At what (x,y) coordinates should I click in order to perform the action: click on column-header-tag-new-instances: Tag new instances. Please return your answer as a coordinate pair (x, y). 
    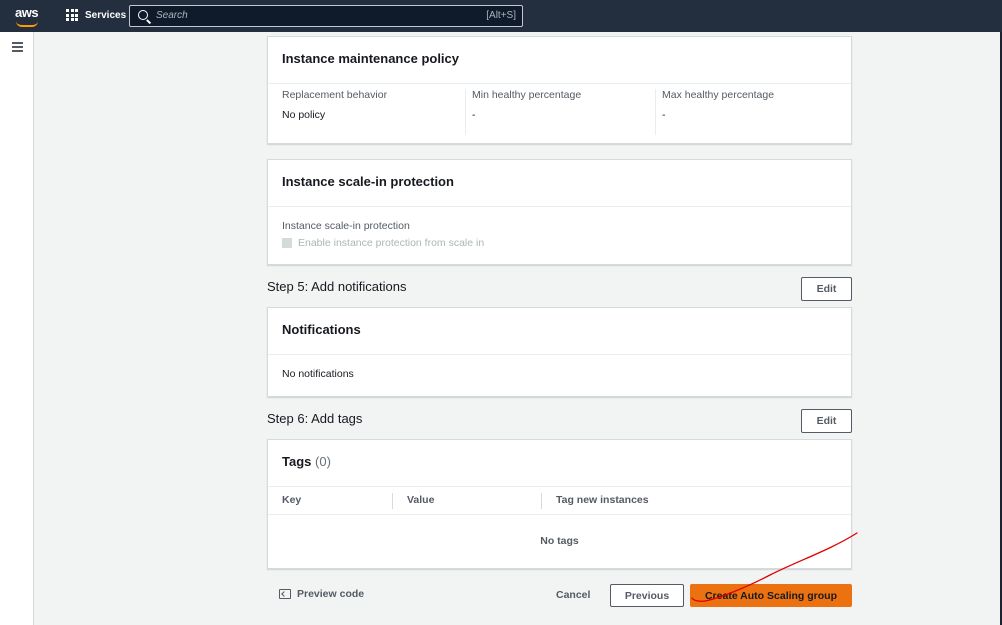
    Looking at the image, I should click on (602, 500).